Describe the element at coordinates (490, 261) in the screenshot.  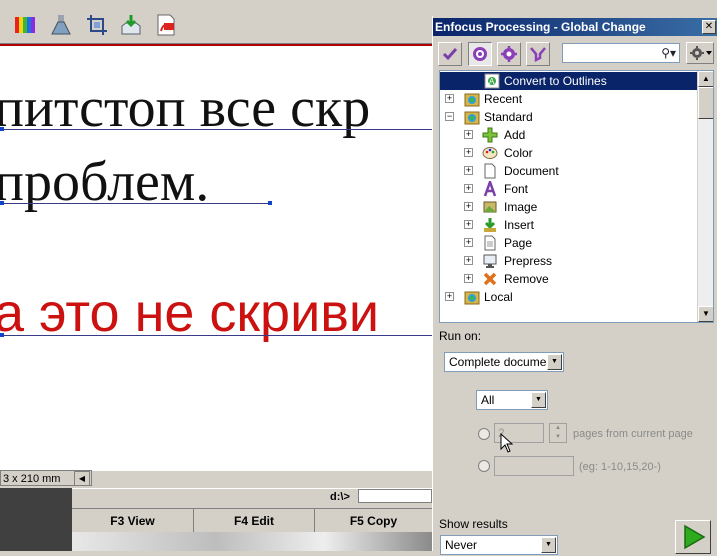
I see `monitor-icon` at that location.